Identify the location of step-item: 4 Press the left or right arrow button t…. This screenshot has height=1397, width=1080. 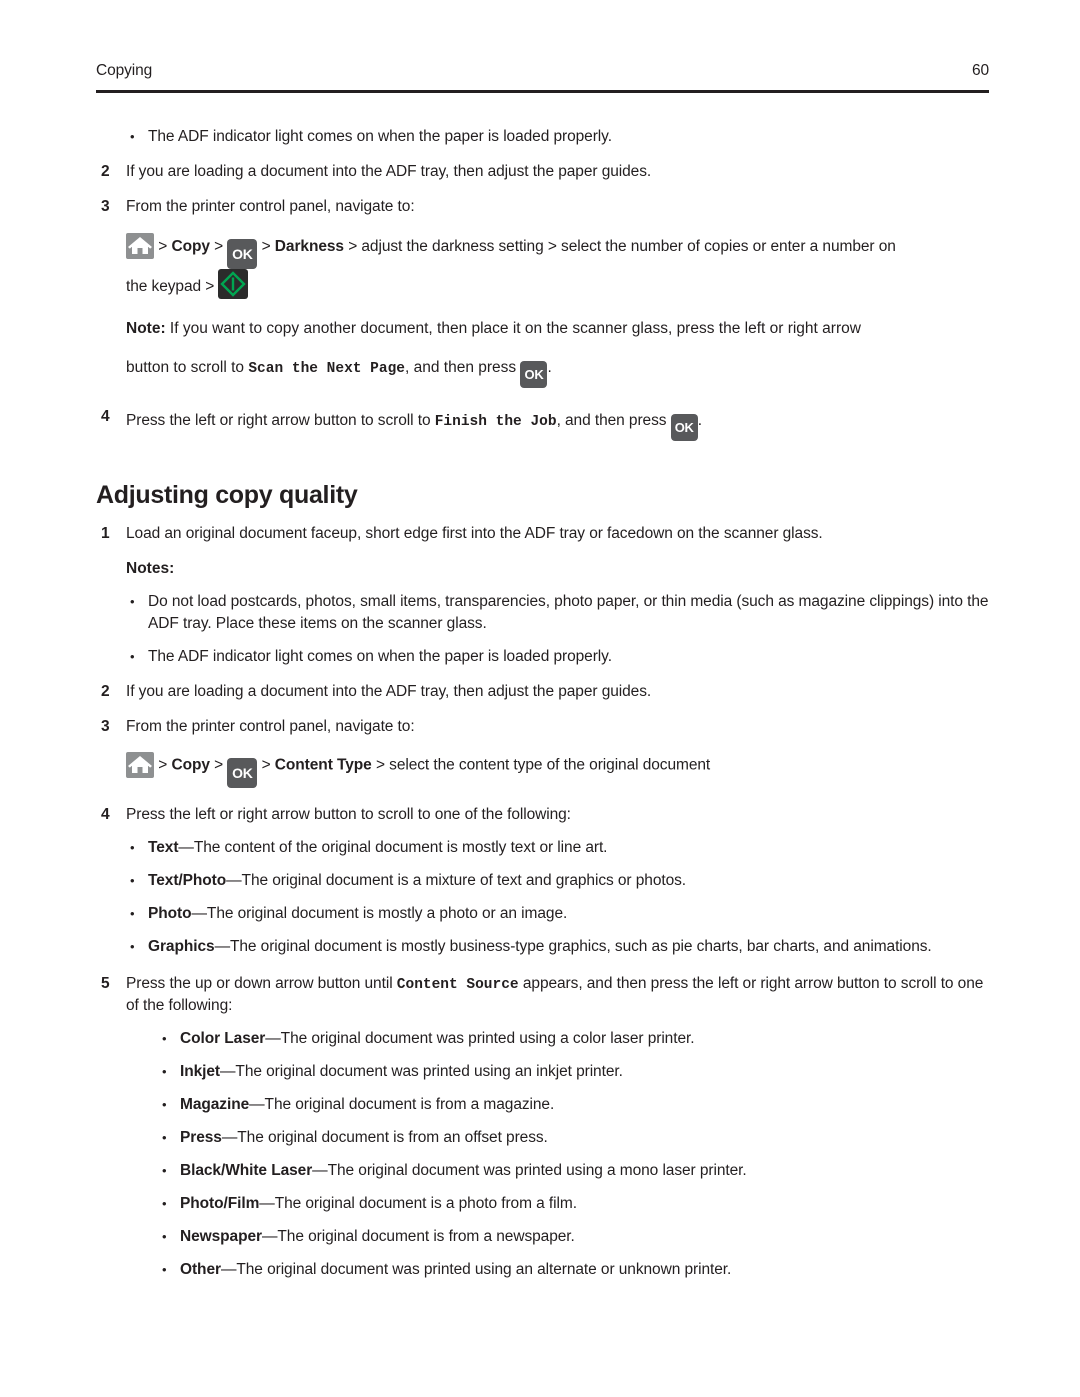
(546, 815).